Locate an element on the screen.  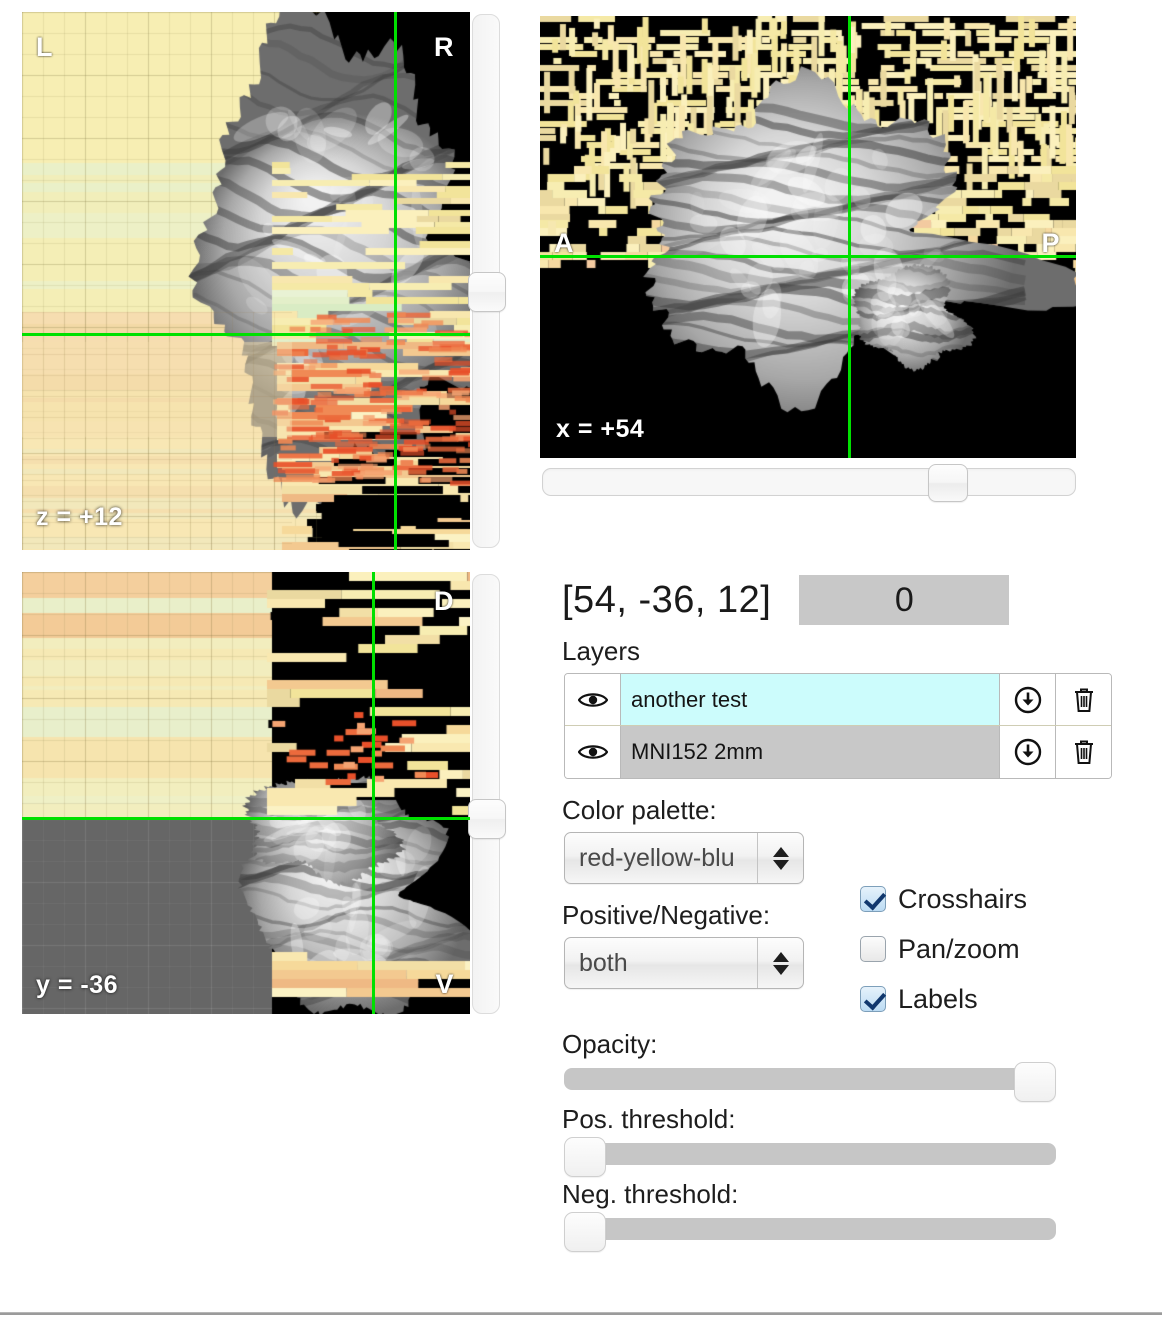
page-divider is located at coordinates (581, 1313).